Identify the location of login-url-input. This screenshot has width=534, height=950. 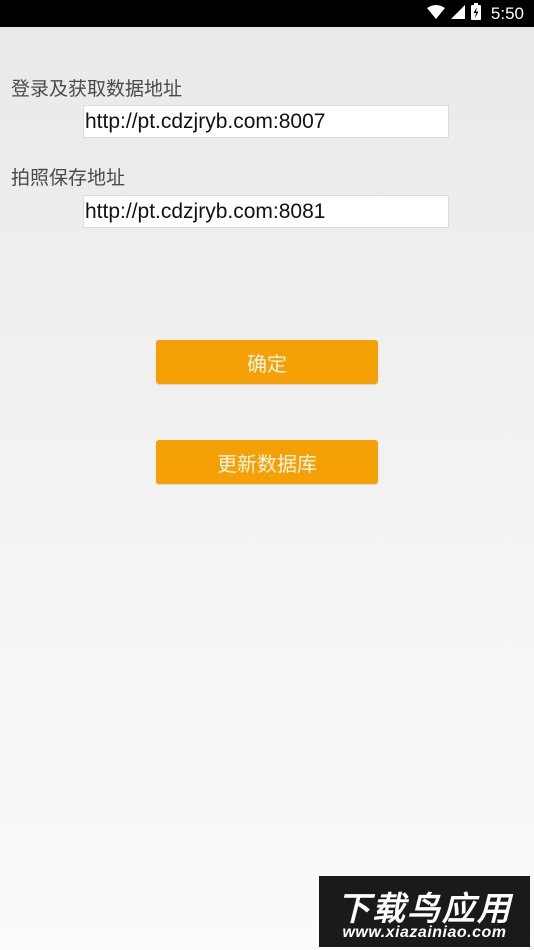
(266, 121).